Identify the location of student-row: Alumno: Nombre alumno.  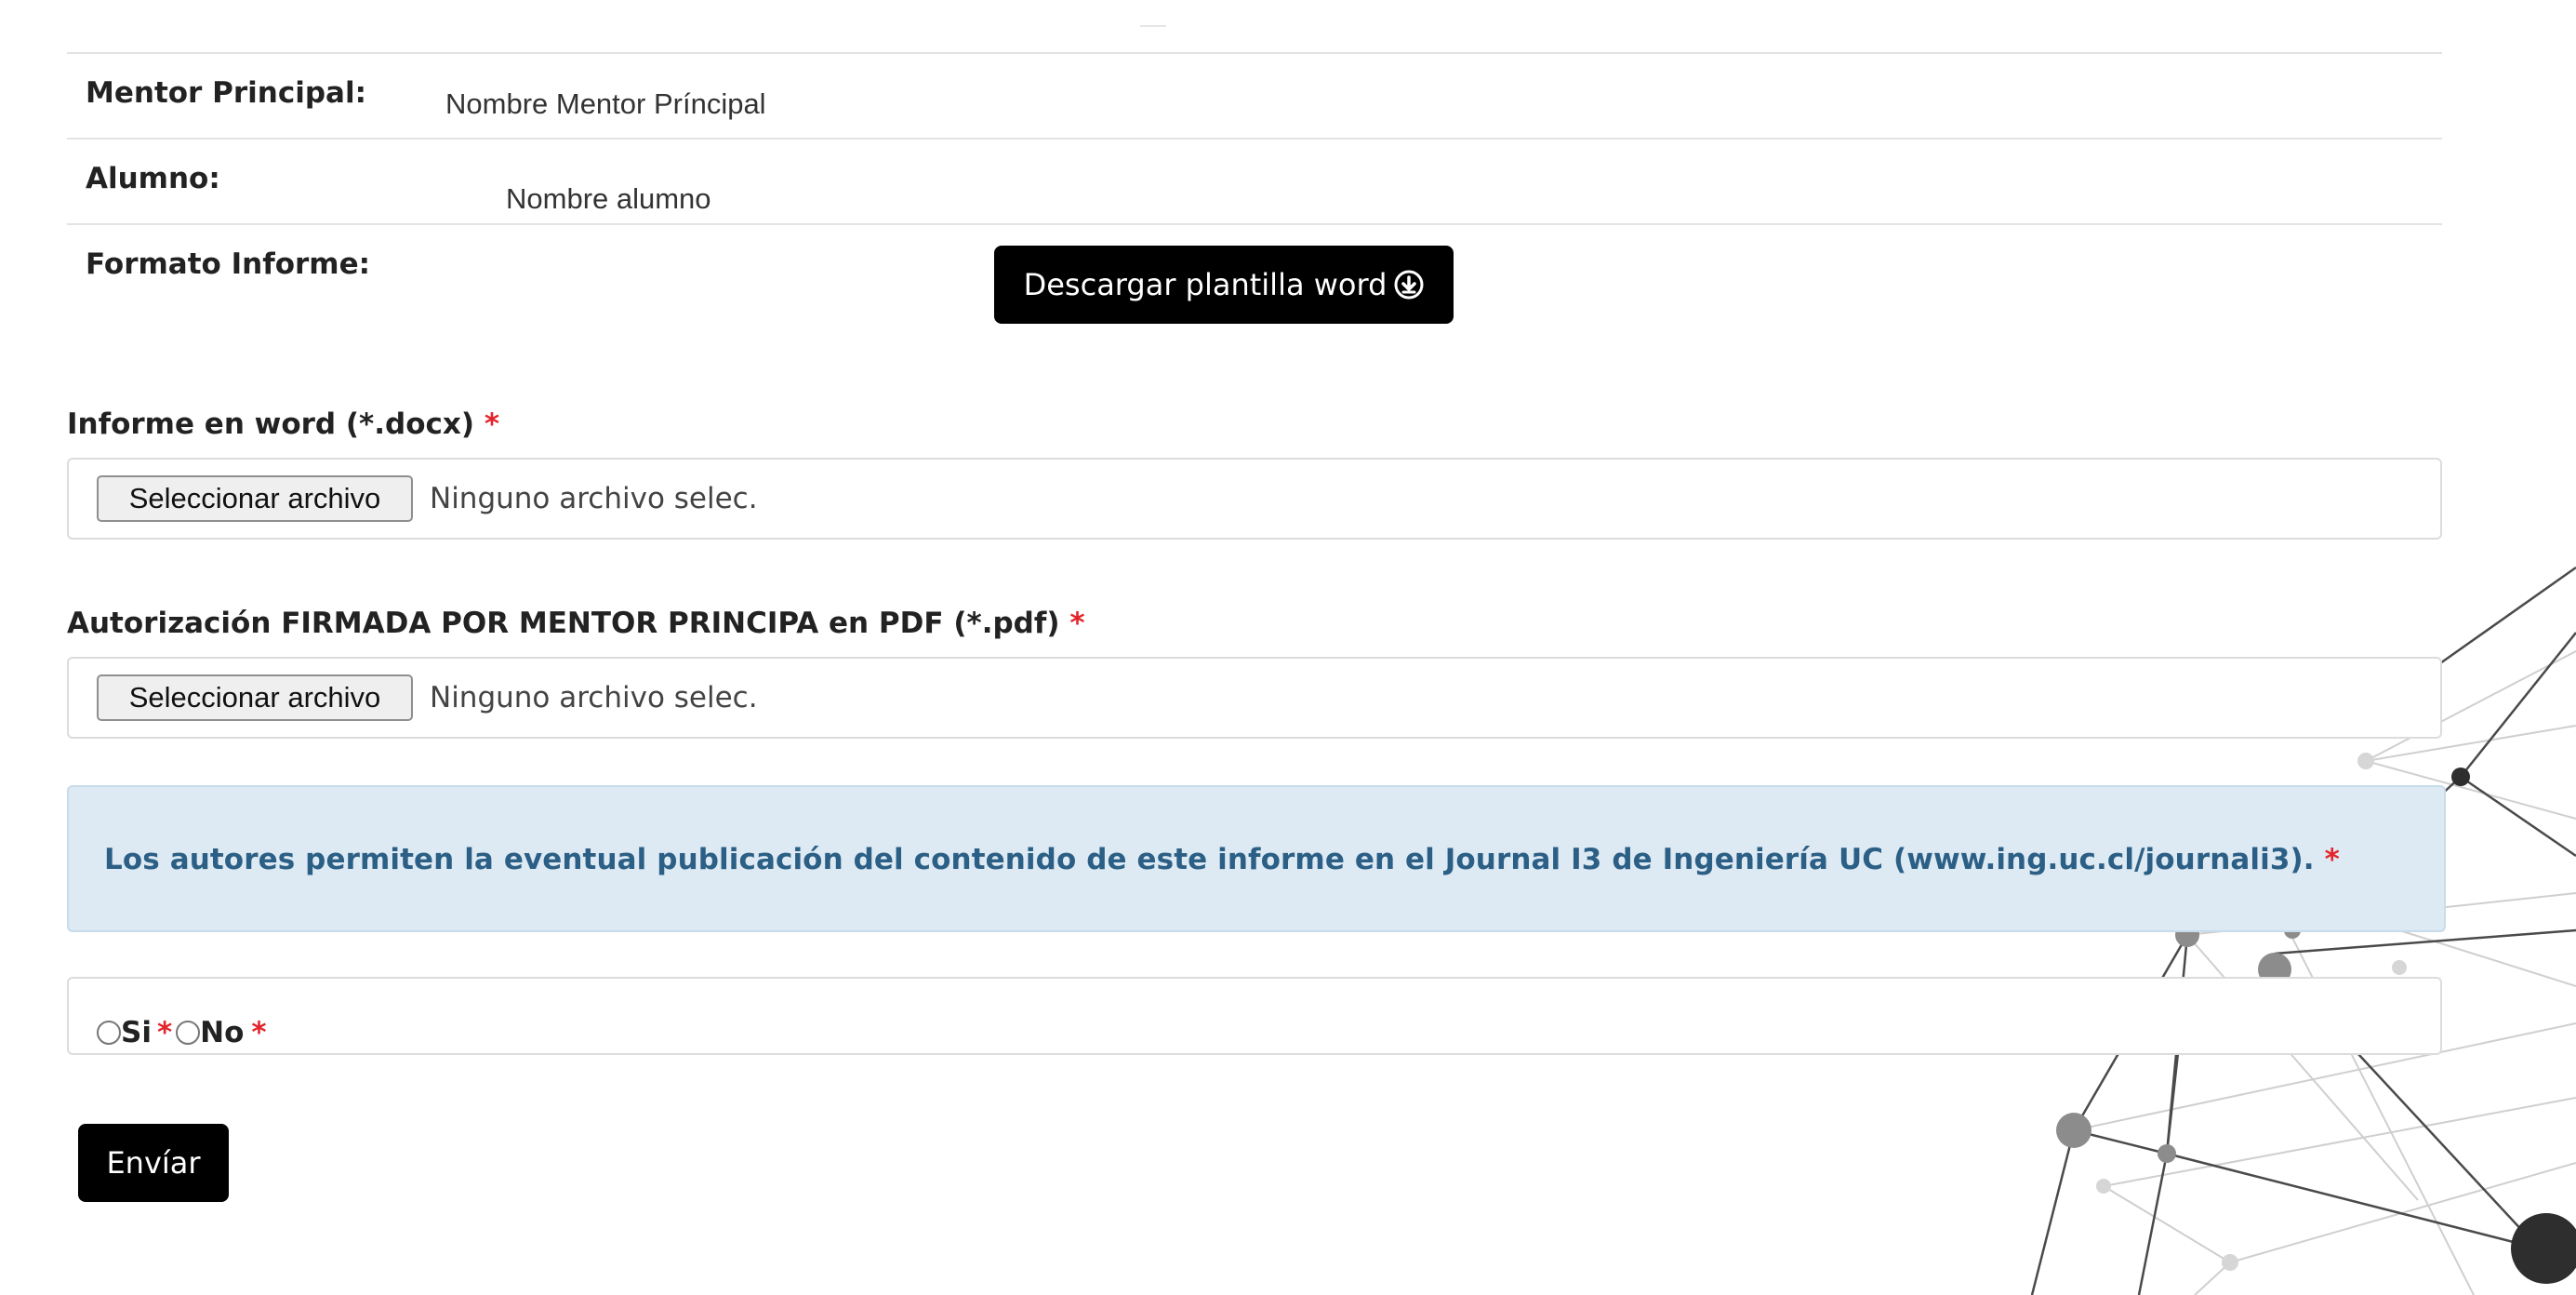
(1254, 180).